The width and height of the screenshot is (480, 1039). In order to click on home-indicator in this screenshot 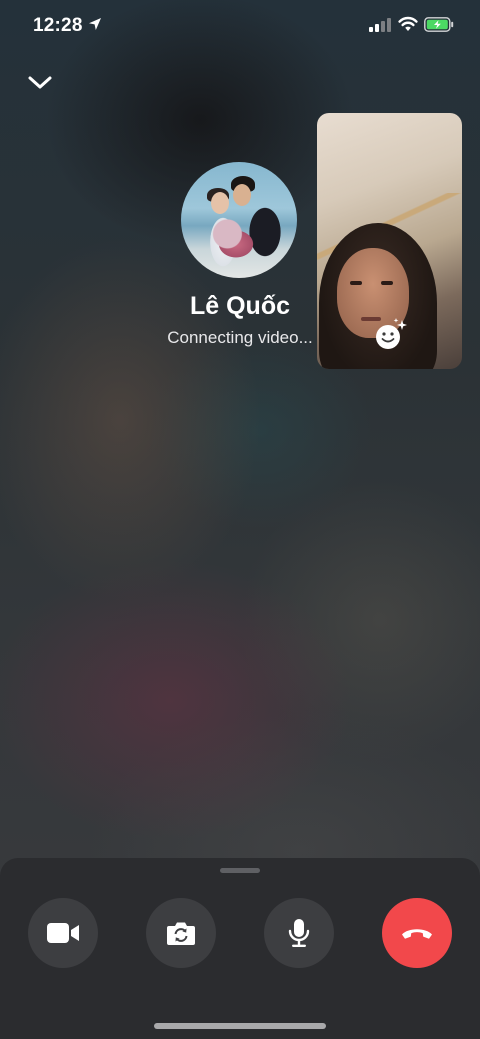, I will do `click(240, 1026)`.